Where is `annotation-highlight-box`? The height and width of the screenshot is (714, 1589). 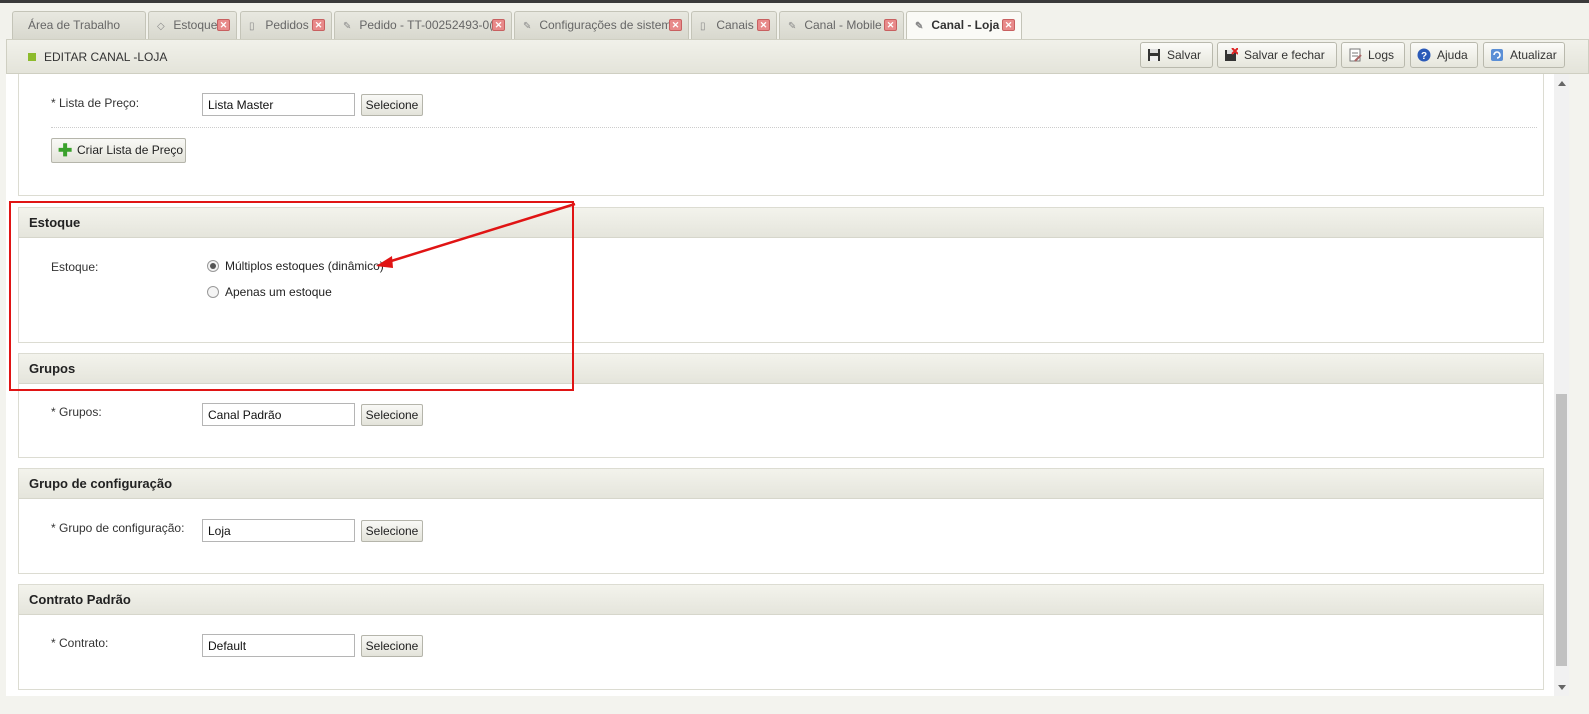 annotation-highlight-box is located at coordinates (291, 296).